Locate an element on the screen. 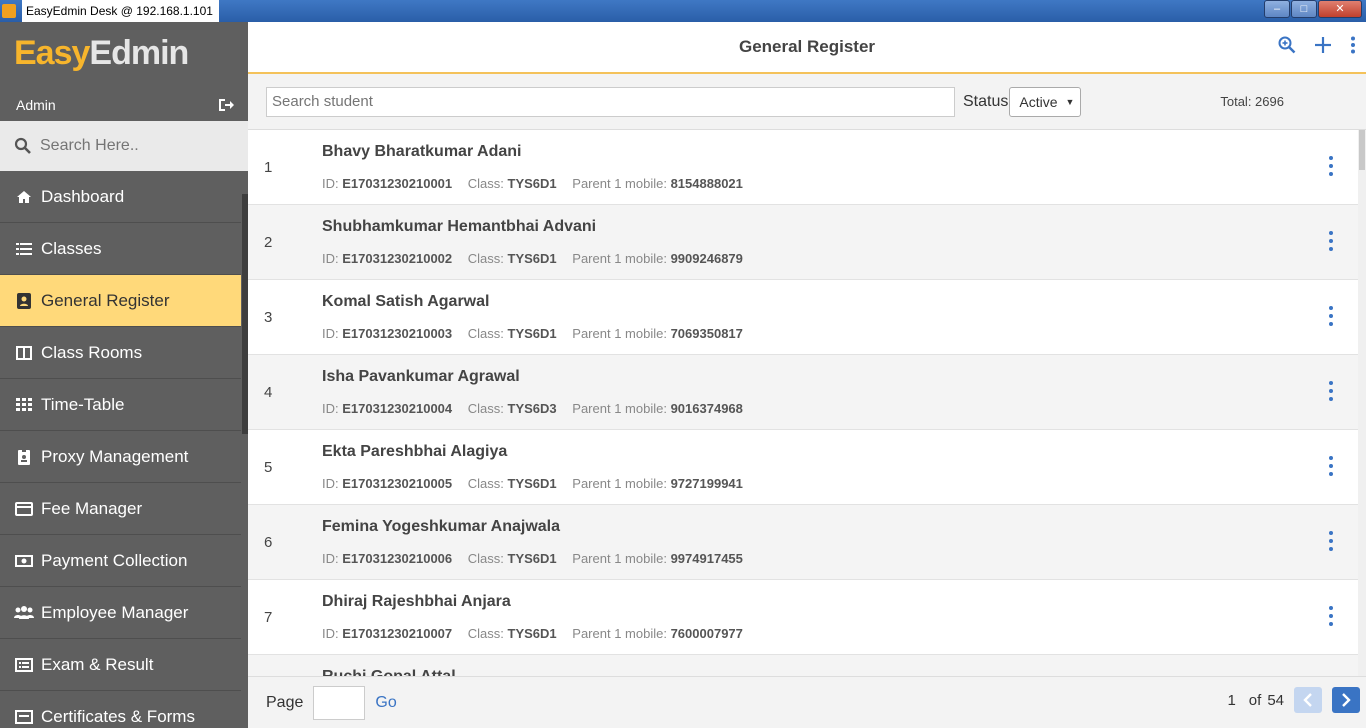 This screenshot has width=1366, height=728. student-class: TYS6D1 is located at coordinates (532, 258).